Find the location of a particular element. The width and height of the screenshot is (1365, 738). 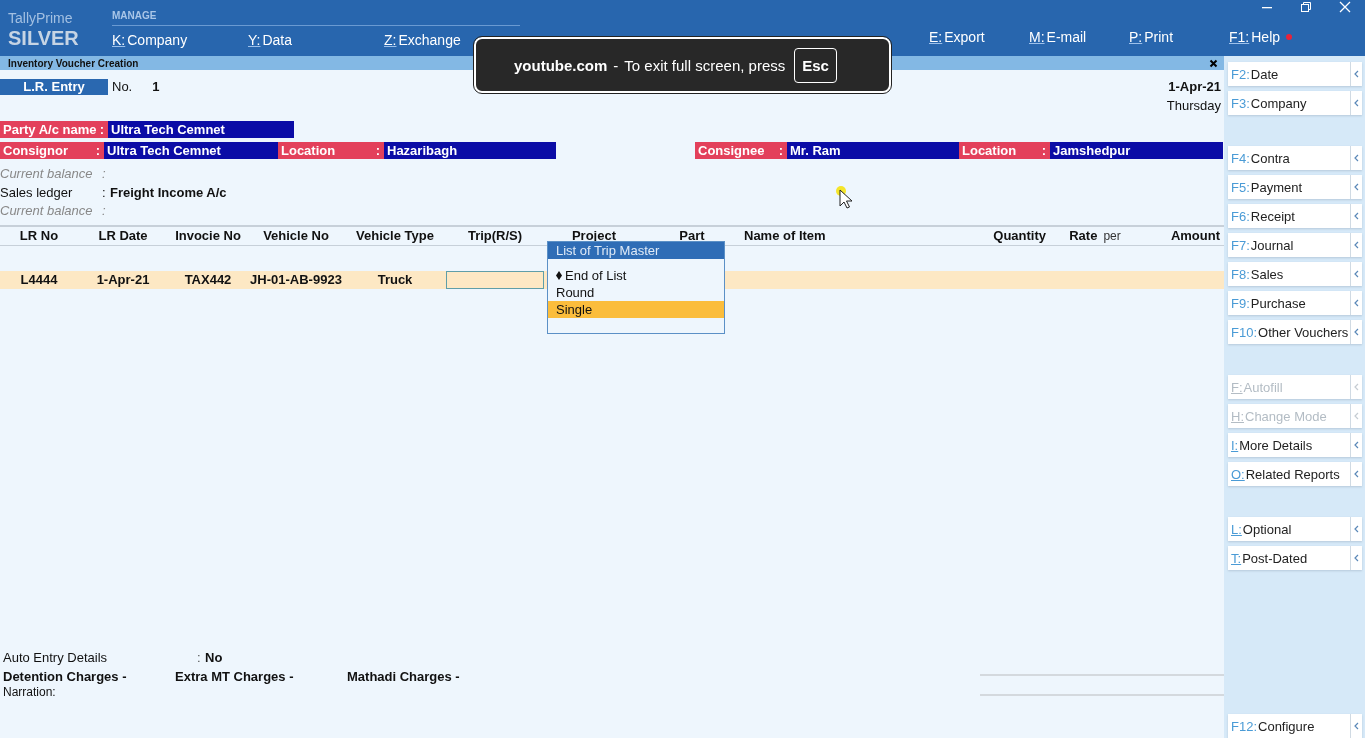

day-label: Thursday is located at coordinates (1193, 105).